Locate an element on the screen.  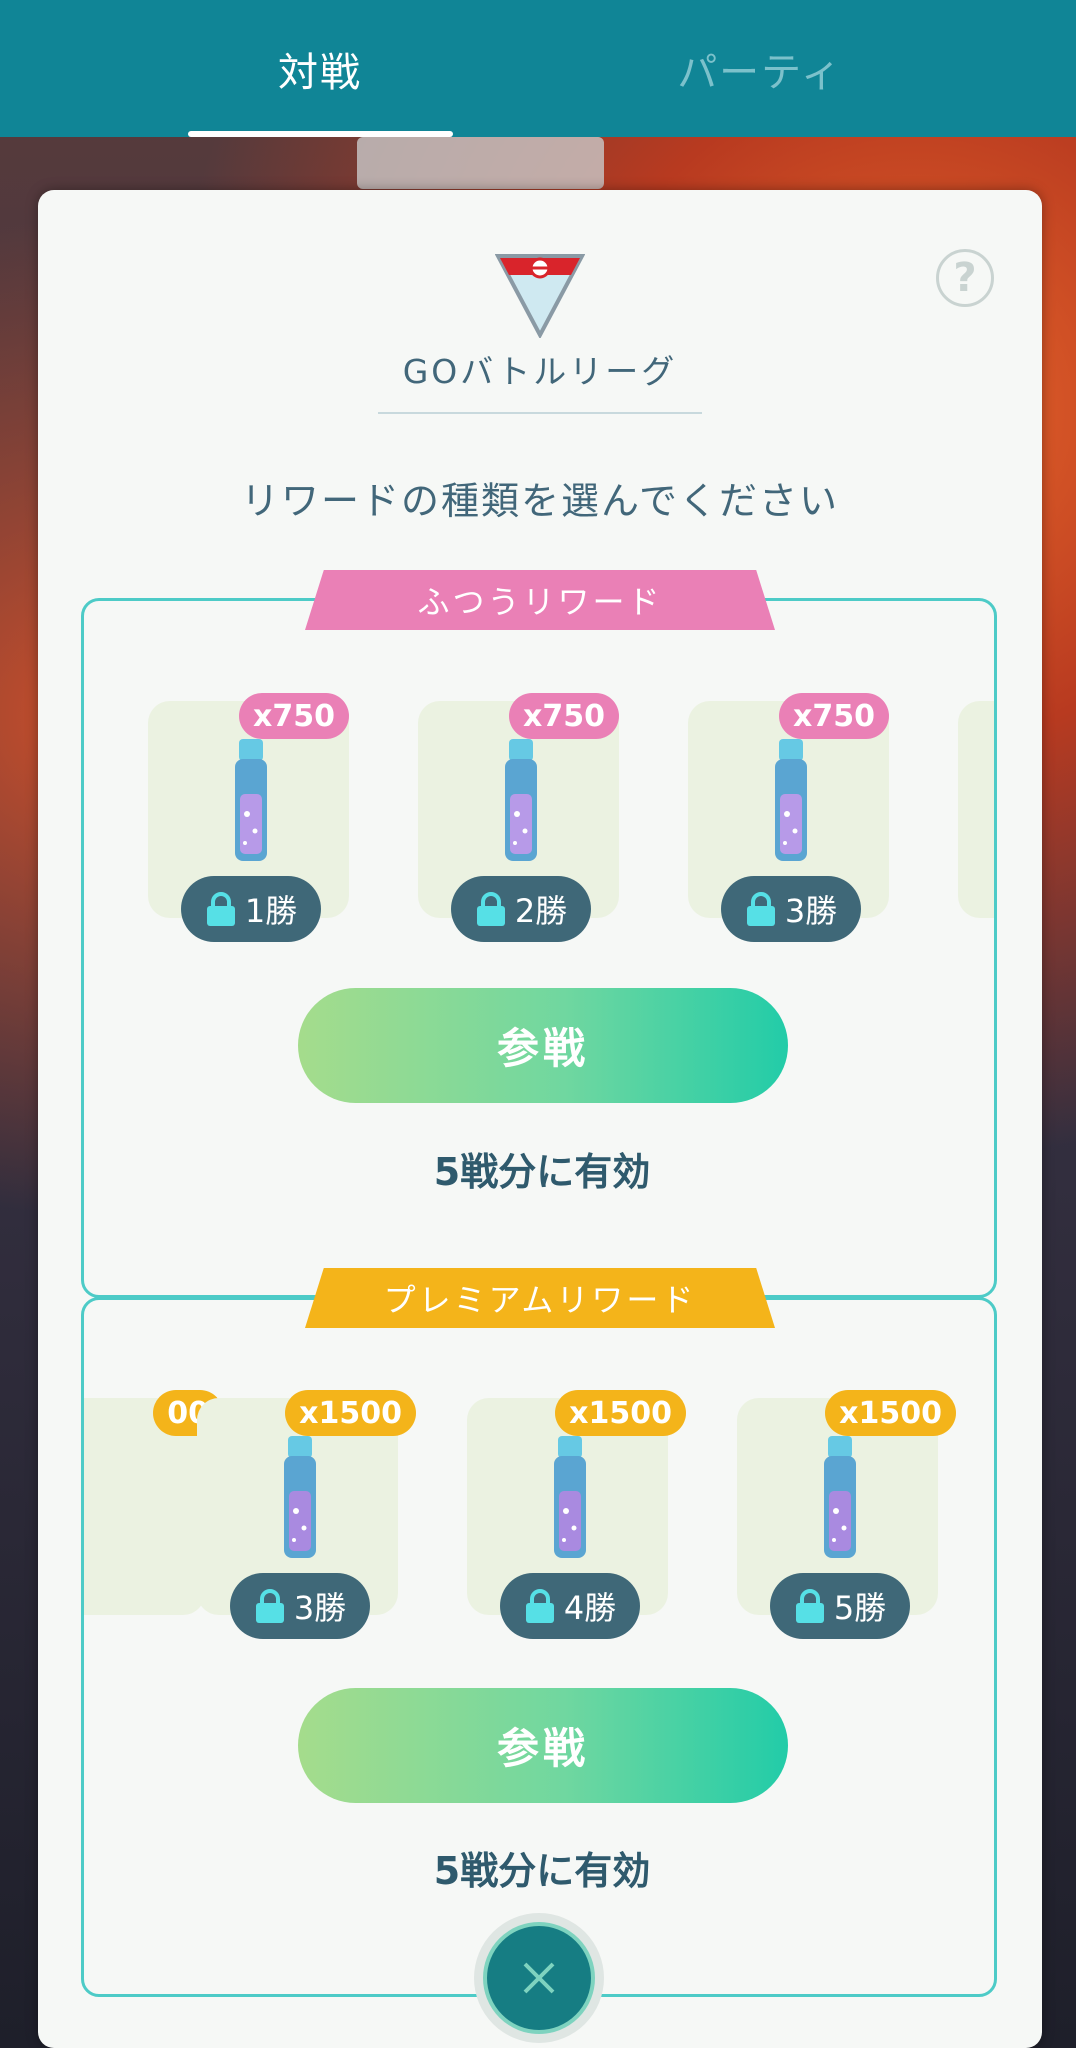
tab-party: パーティ is located at coordinates (760, 68).